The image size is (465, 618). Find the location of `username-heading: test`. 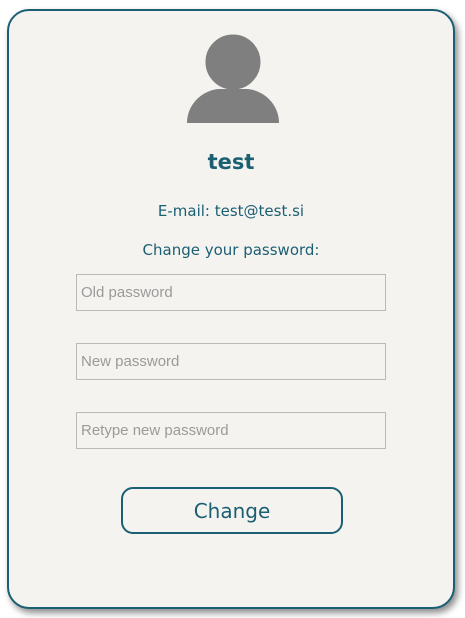

username-heading: test is located at coordinates (231, 162).